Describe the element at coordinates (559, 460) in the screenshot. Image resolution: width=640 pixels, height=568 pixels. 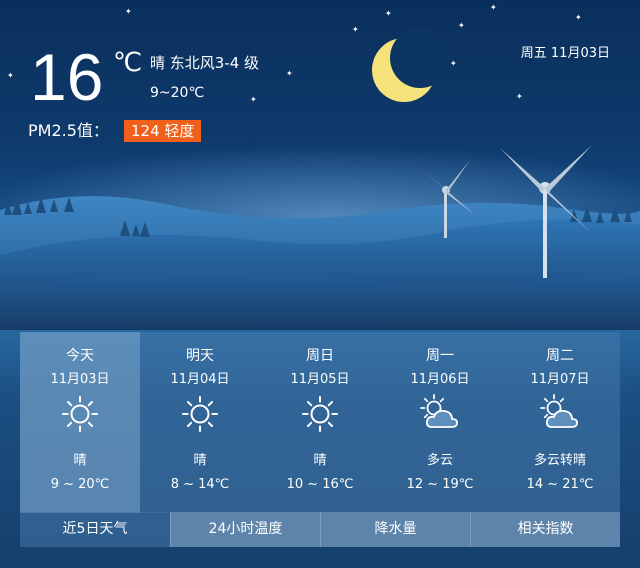
I see `forecast-day-condition: 多云转晴` at that location.